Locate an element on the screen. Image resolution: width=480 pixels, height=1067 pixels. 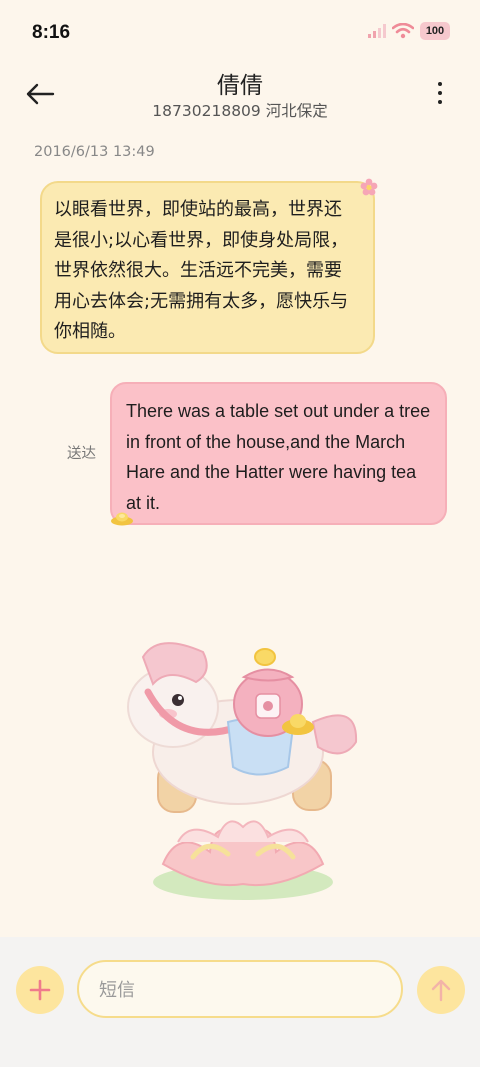
arrow-up-icon is located at coordinates (441, 990).